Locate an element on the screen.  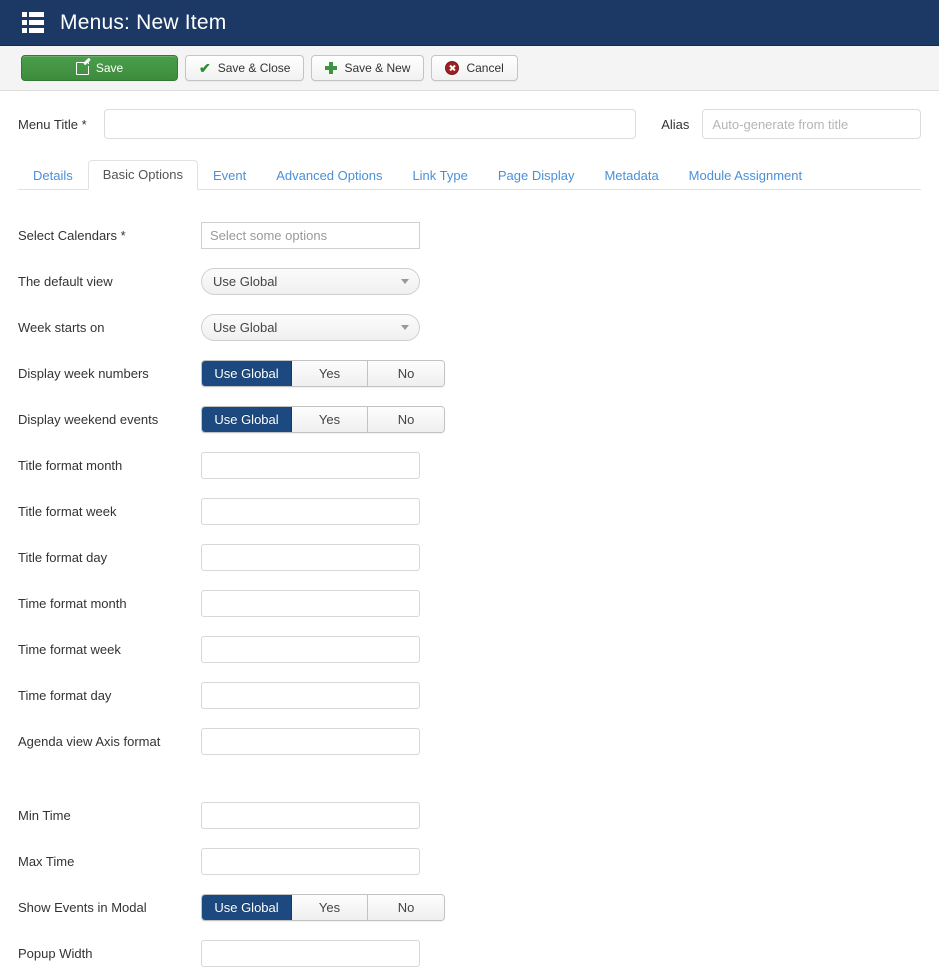
form-row-the-default-view: The default view Use Global is located at coordinates (469, 281).